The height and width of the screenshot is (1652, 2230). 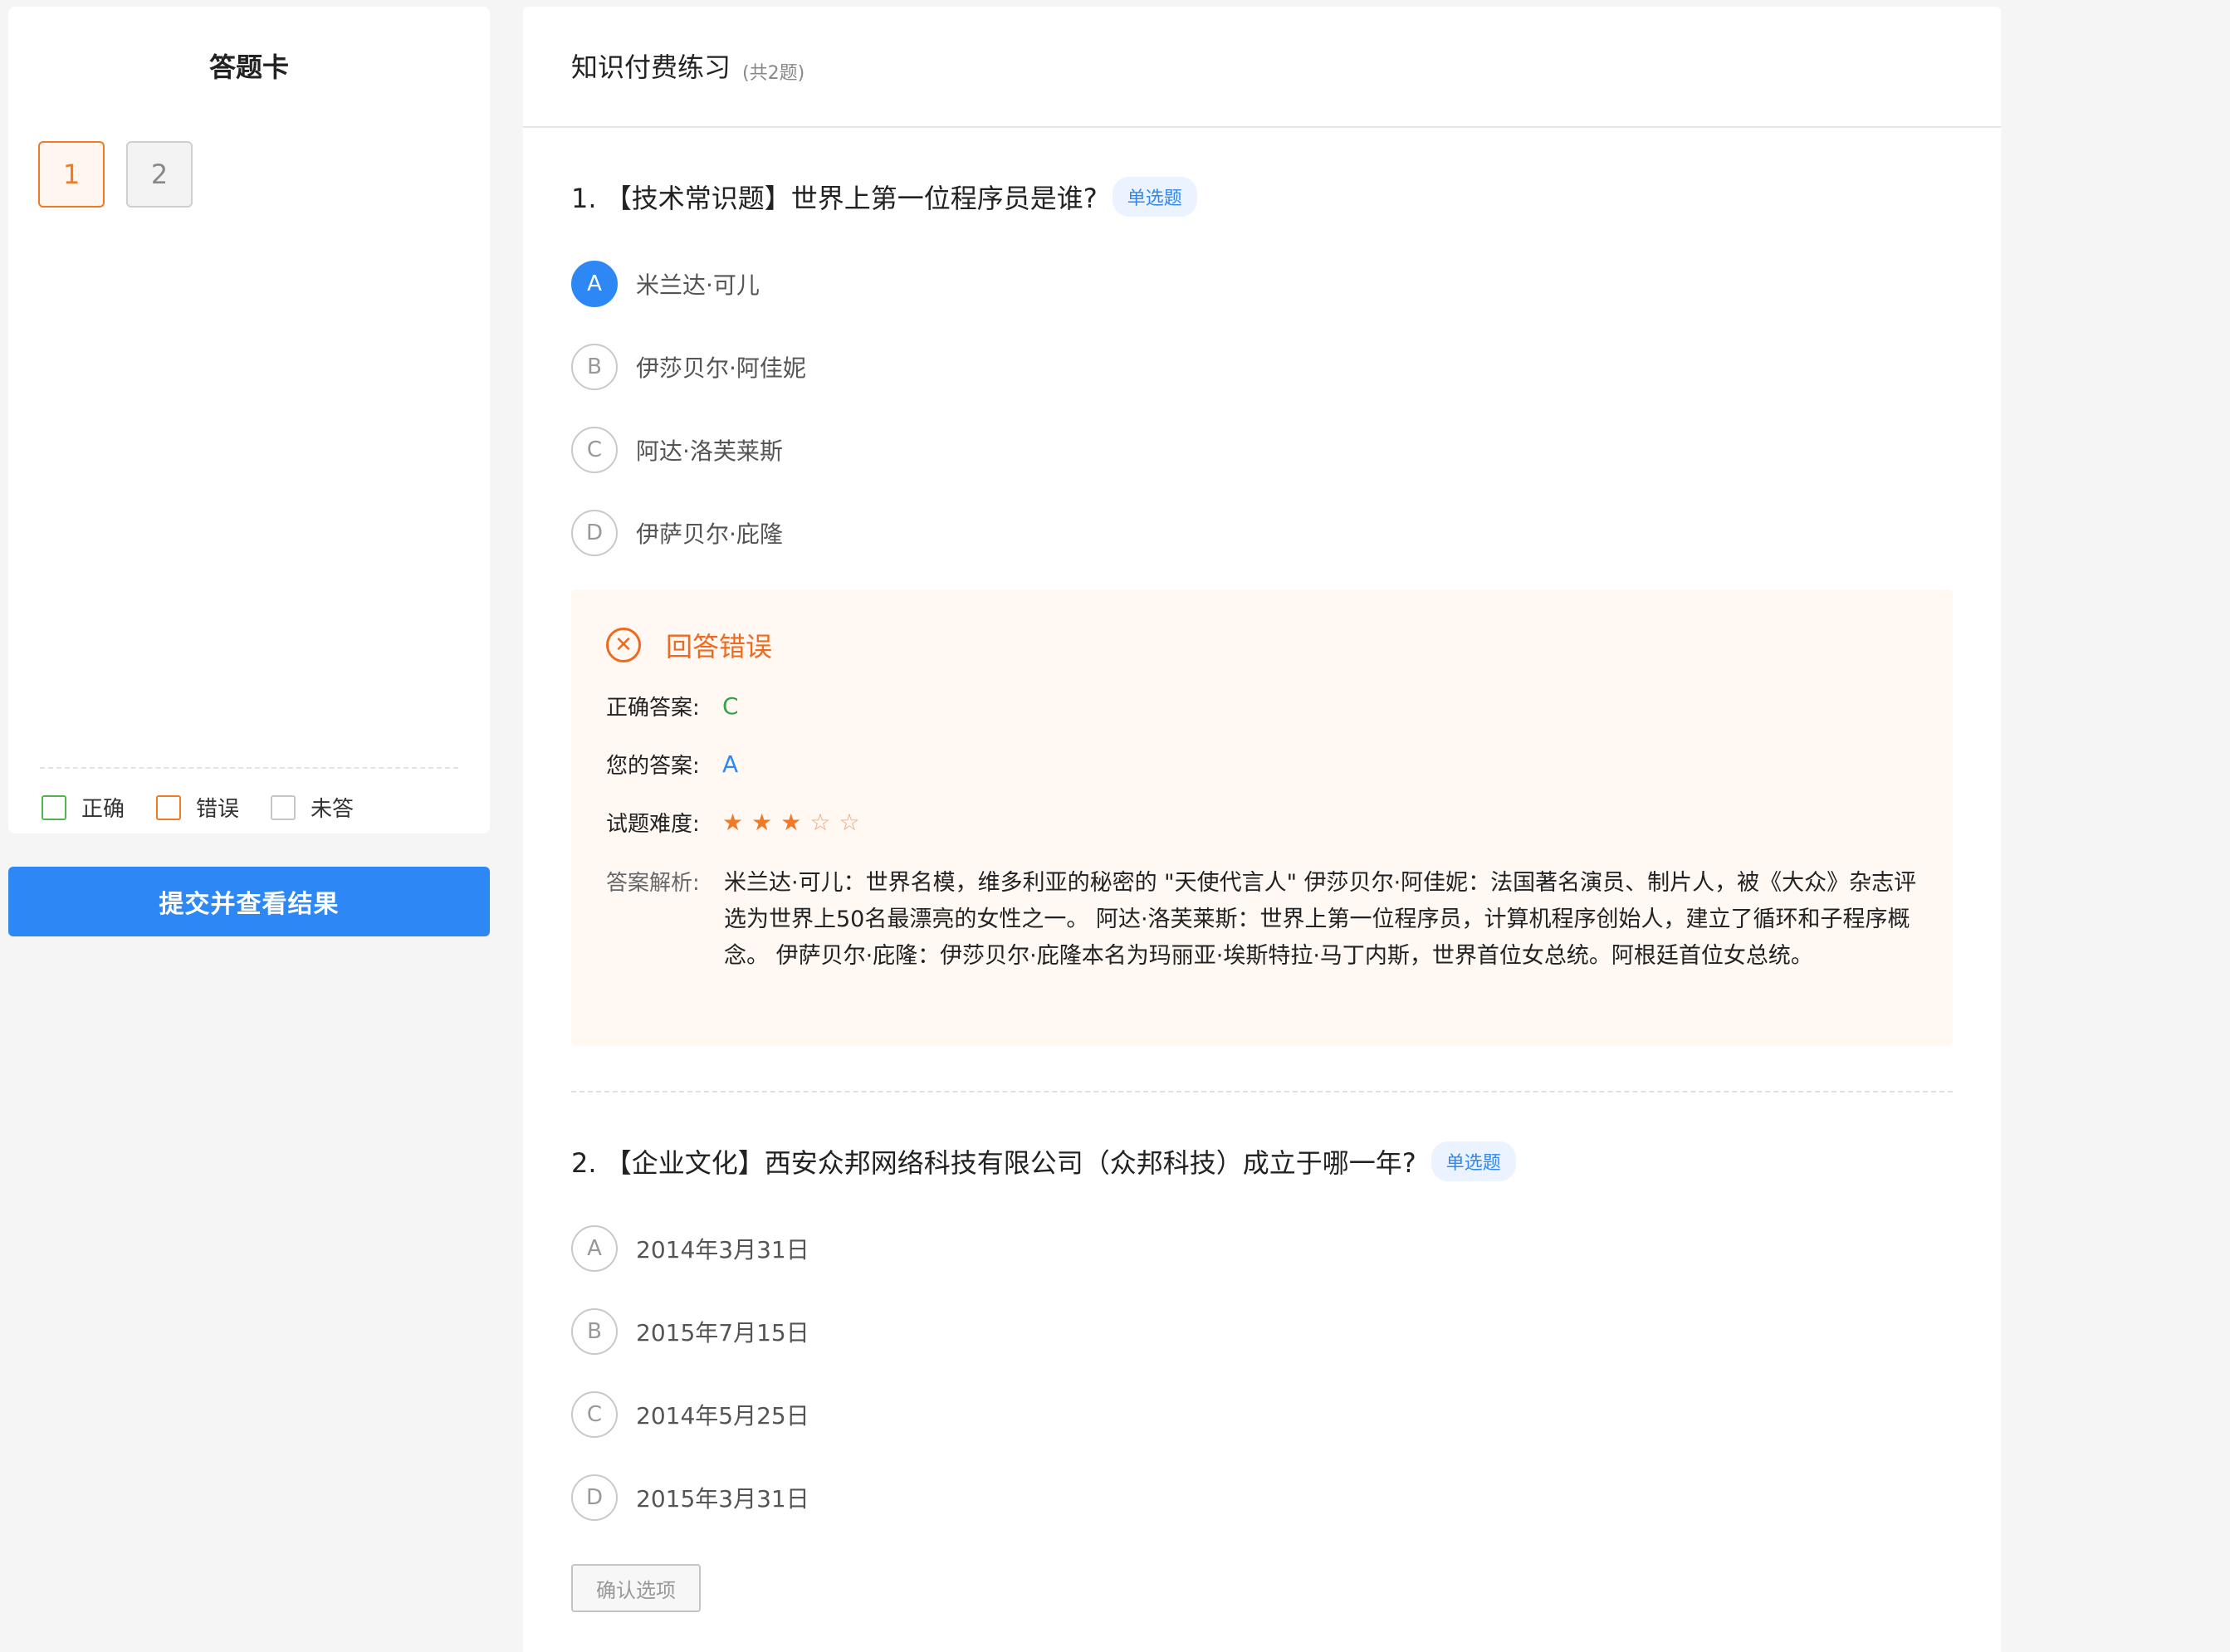 What do you see at coordinates (1262, 196) in the screenshot?
I see `question-1-title-row: 1. 【技术常识题】世界上第一位程序员是谁? 单选题` at bounding box center [1262, 196].